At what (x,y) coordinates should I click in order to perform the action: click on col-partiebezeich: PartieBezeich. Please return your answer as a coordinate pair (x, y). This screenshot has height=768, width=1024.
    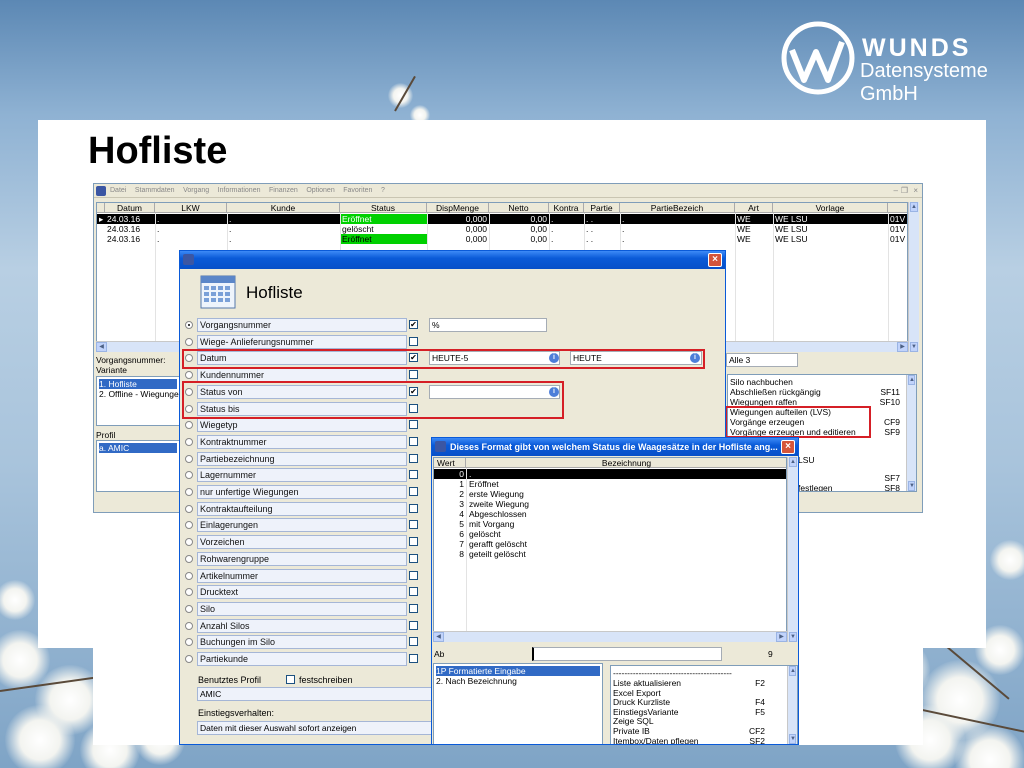
    Looking at the image, I should click on (677, 208).